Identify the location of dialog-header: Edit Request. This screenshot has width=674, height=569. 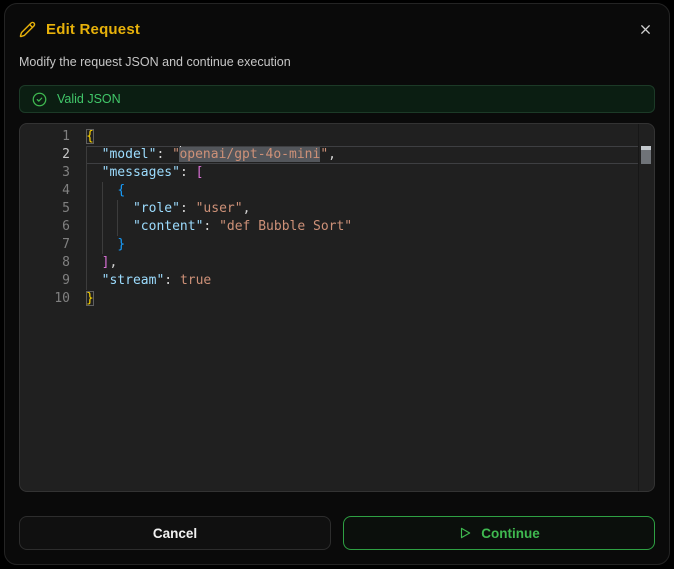
(337, 29).